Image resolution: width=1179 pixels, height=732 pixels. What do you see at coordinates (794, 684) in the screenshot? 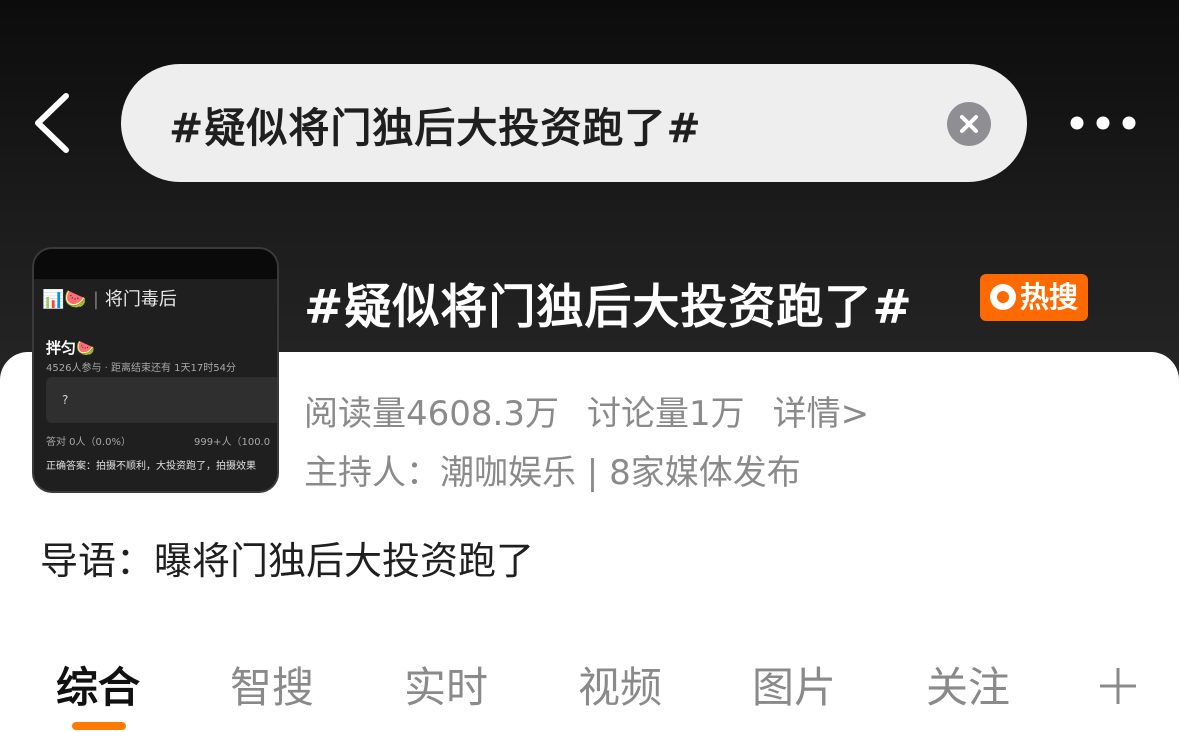
I see `tab-images: 图片` at bounding box center [794, 684].